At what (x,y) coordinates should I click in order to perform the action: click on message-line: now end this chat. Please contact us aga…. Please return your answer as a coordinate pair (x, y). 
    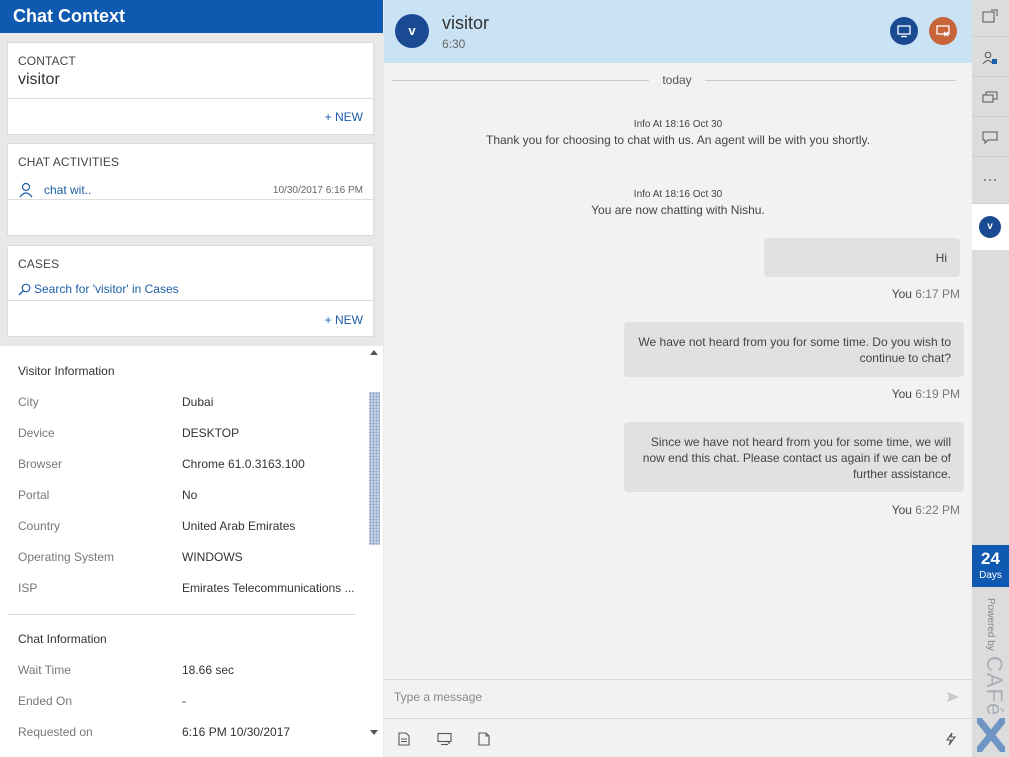
    Looking at the image, I should click on (796, 458).